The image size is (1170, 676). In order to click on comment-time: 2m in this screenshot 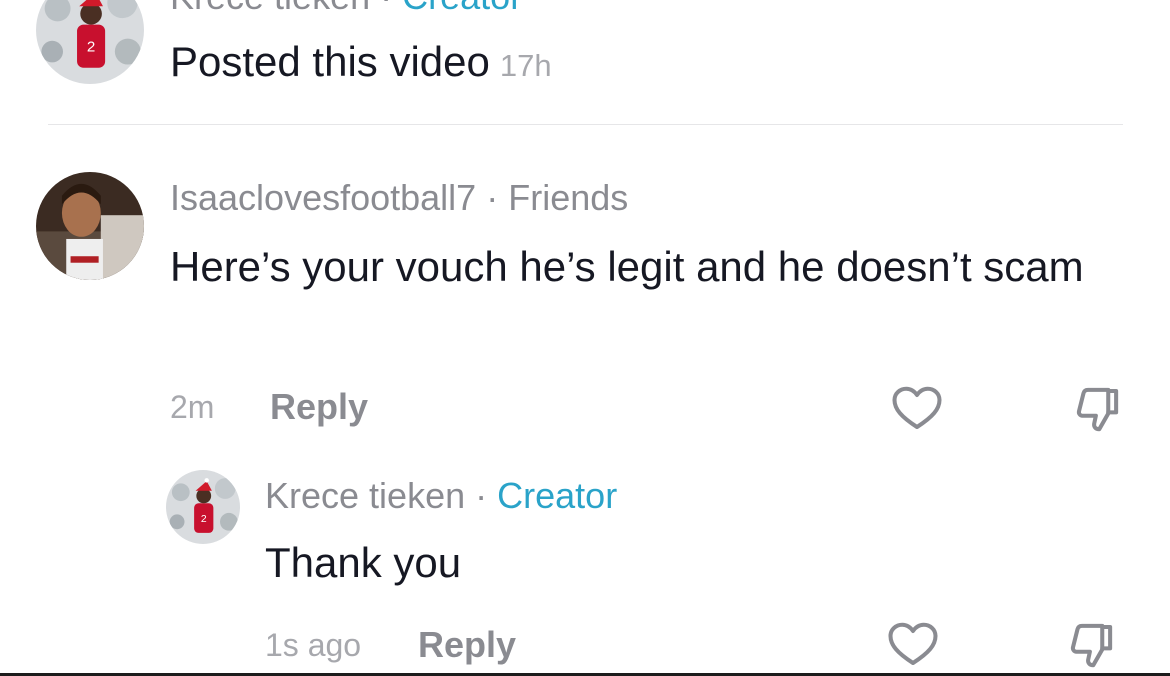, I will do `click(192, 407)`.